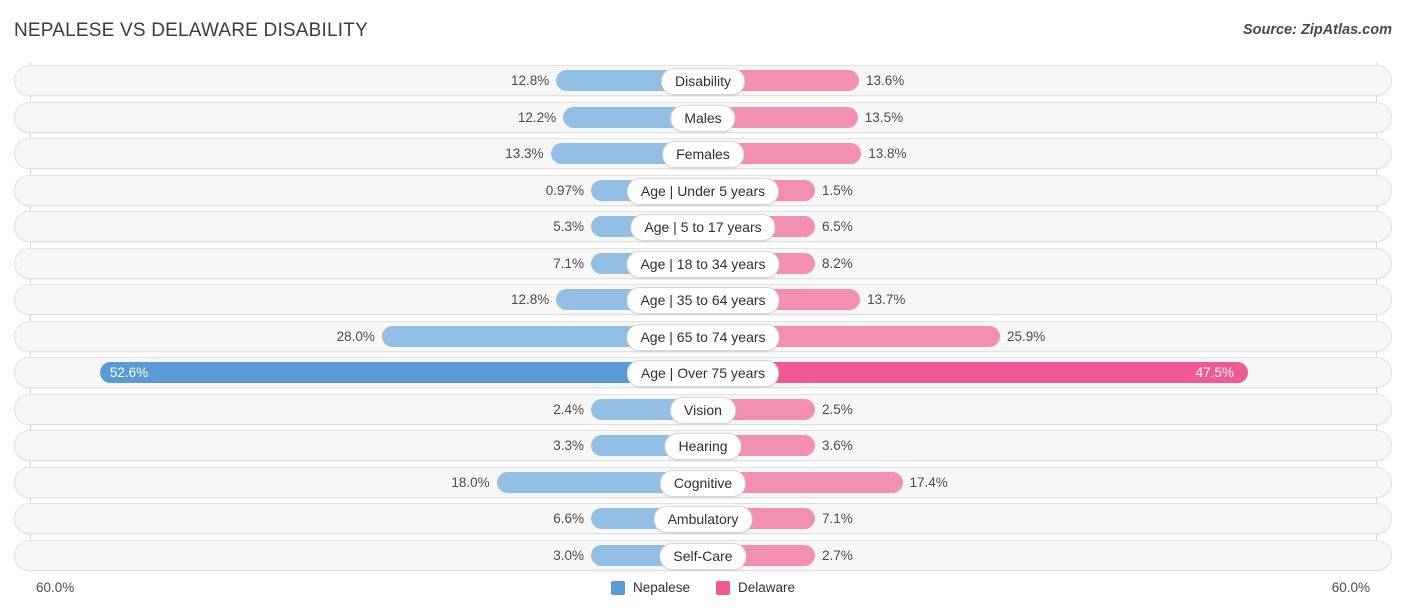  I want to click on value-label-delaware: 47.5%, so click(1214, 372).